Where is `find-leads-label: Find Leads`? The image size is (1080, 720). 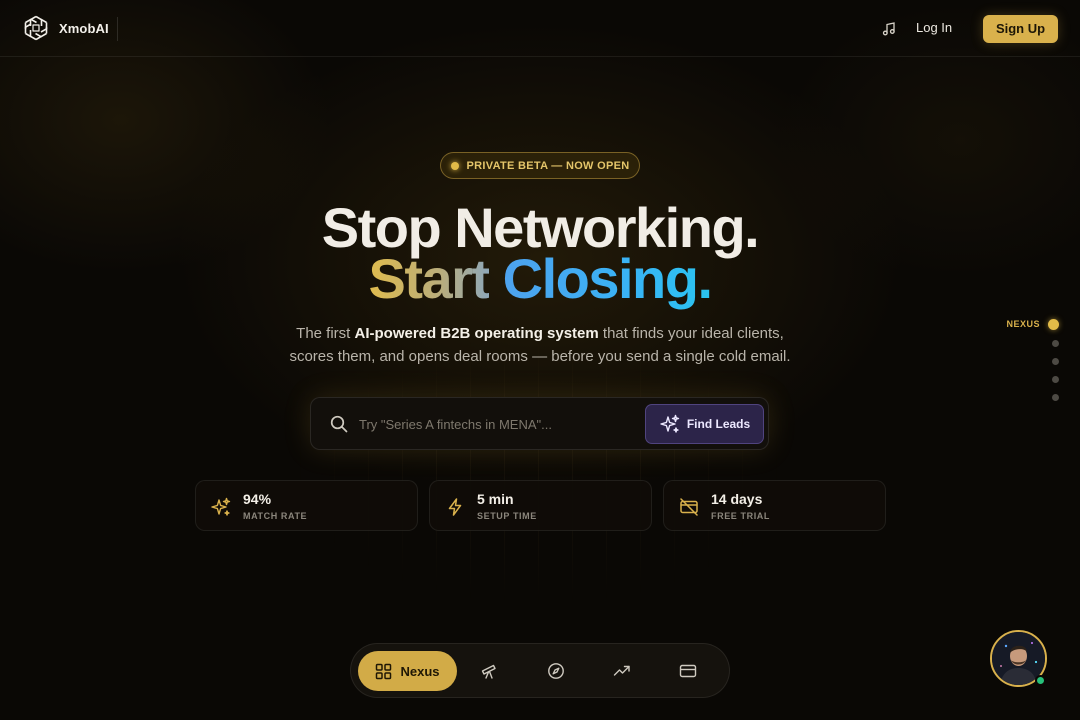 find-leads-label: Find Leads is located at coordinates (718, 424).